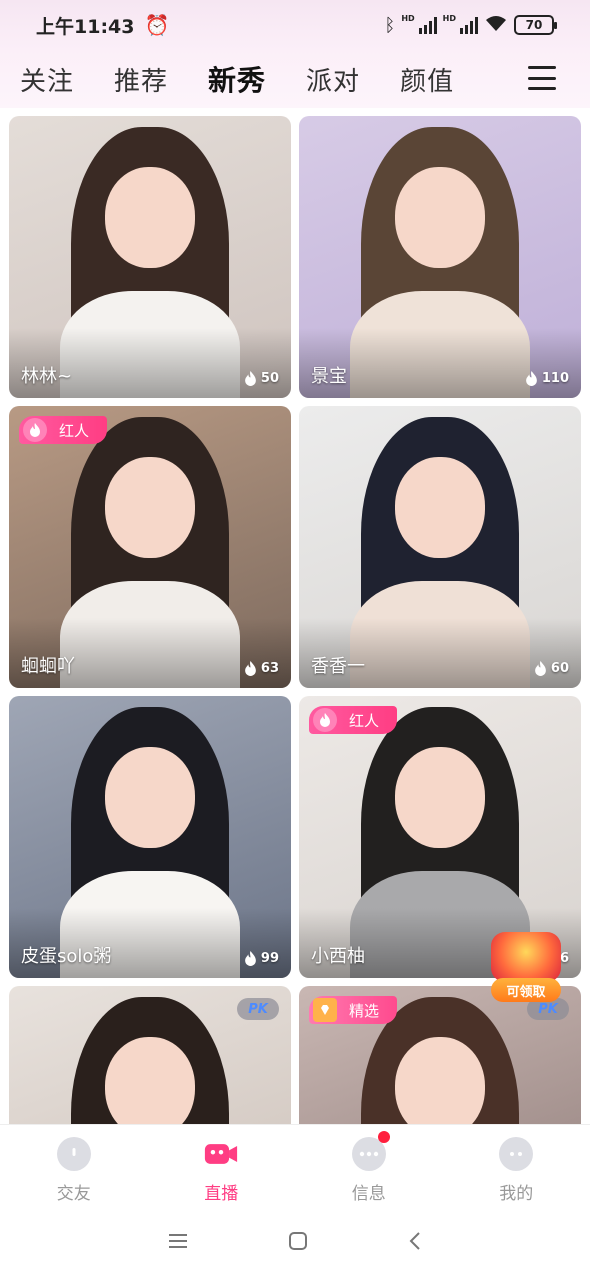 This screenshot has width=590, height=1278. I want to click on tab-recommend: 推荐, so click(141, 79).